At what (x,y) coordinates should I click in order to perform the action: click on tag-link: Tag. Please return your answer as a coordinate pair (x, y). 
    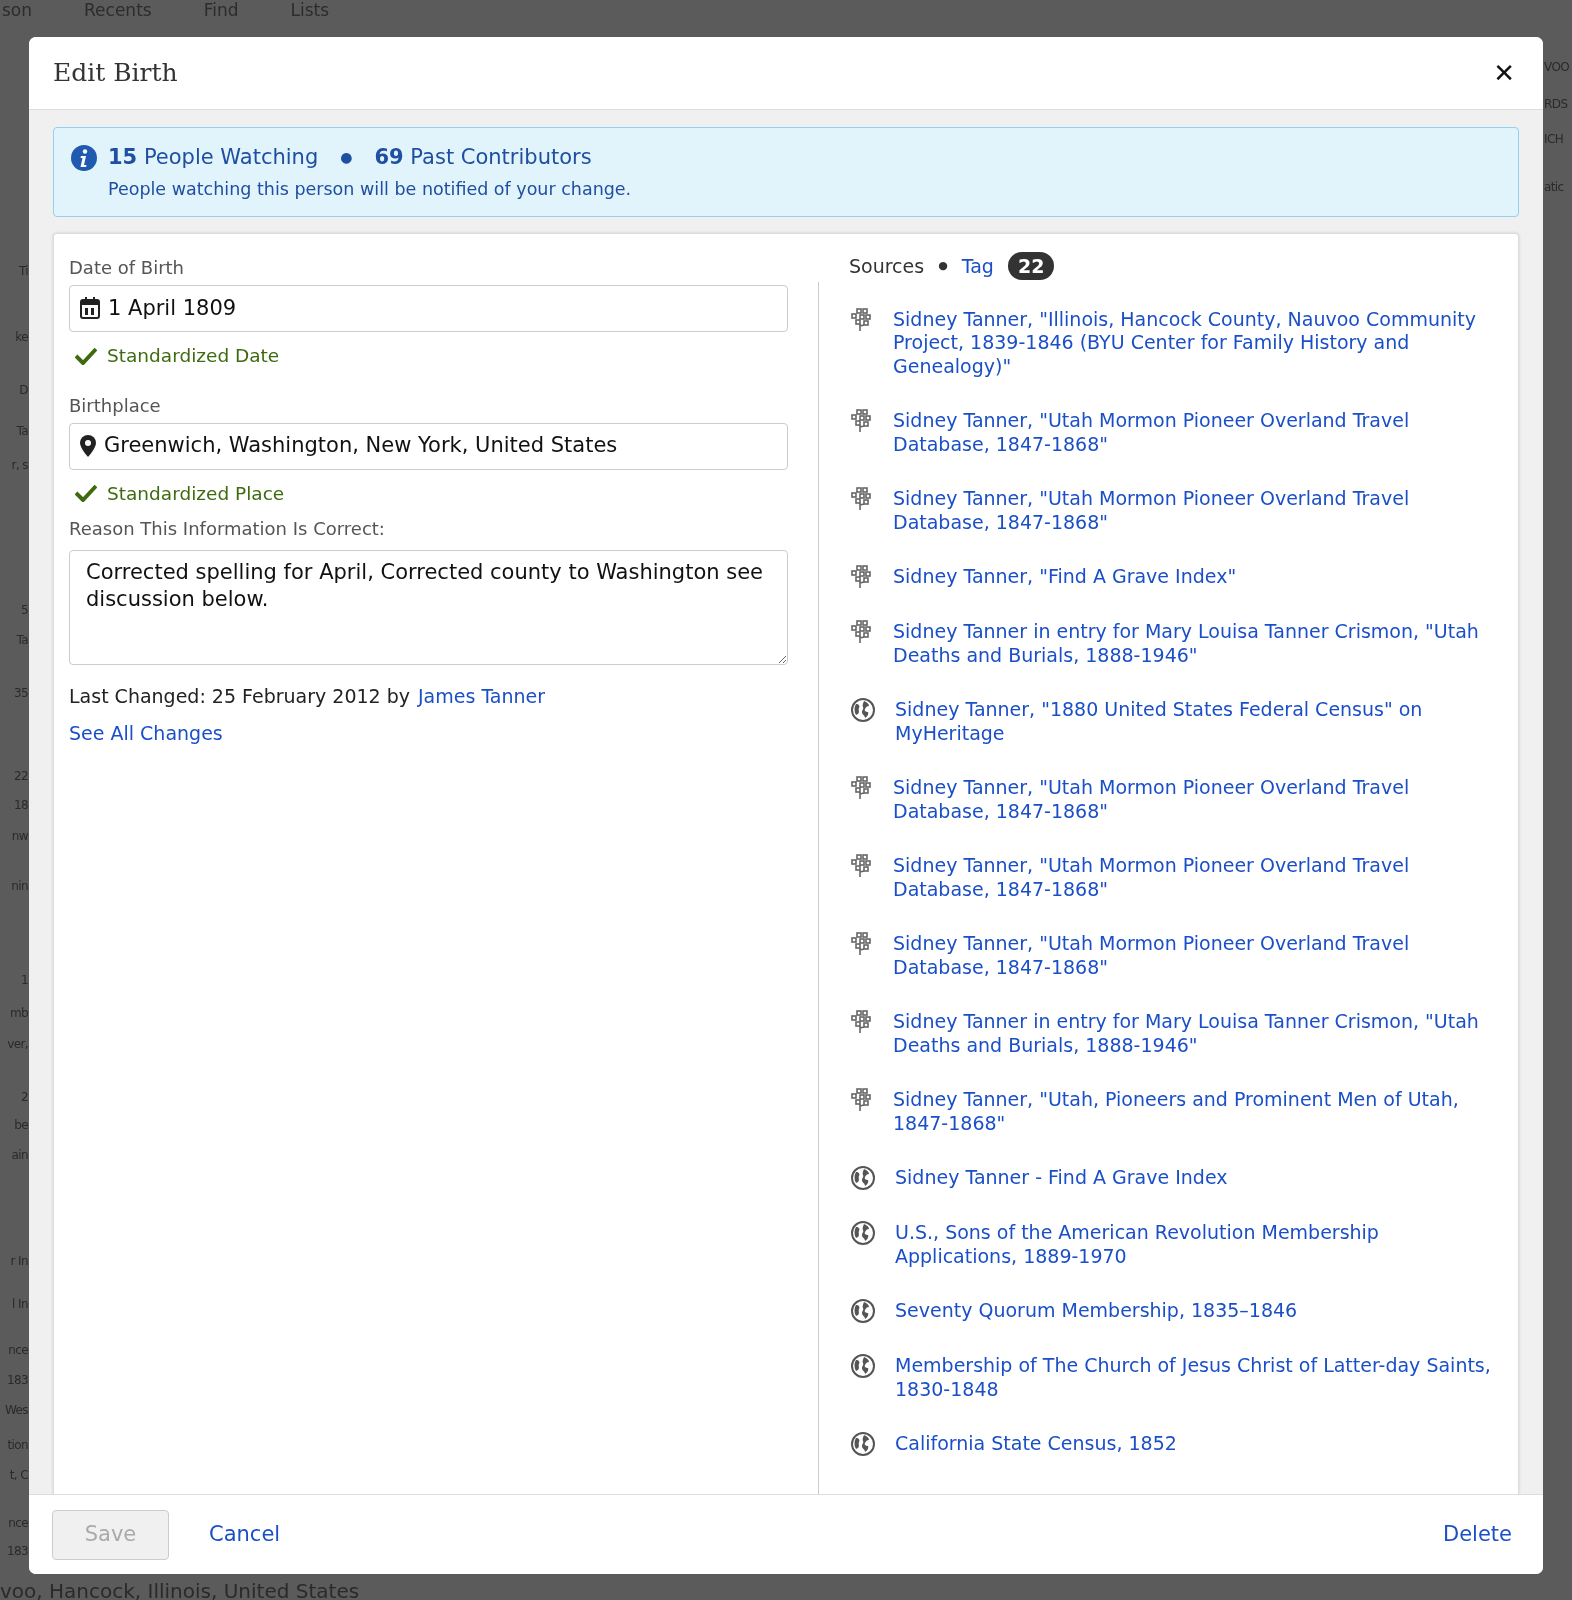
    Looking at the image, I should click on (977, 266).